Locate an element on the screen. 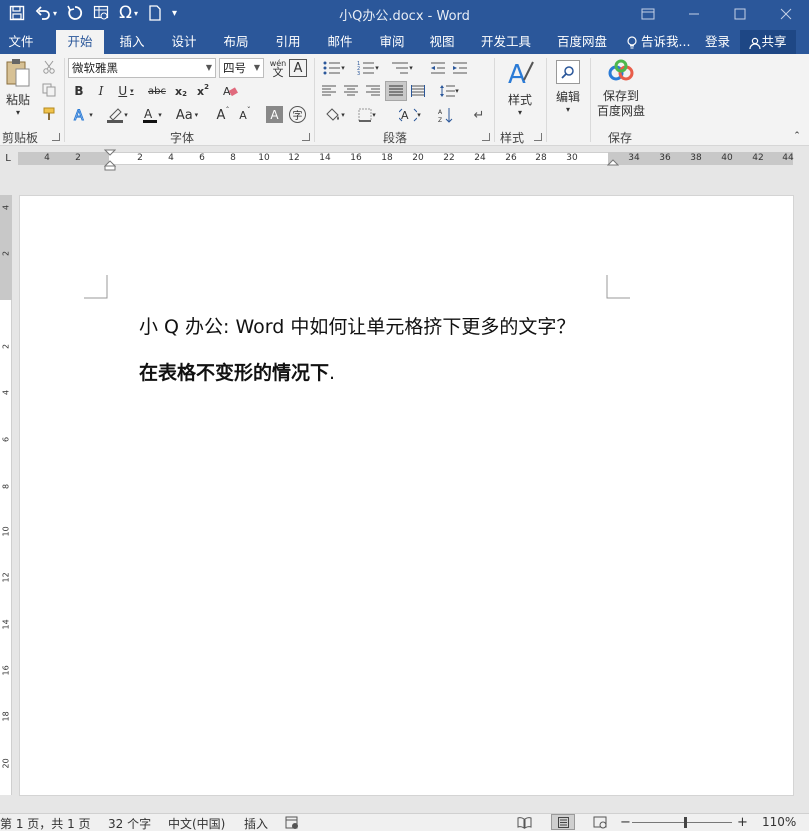  share-button: 共享 is located at coordinates (768, 42).